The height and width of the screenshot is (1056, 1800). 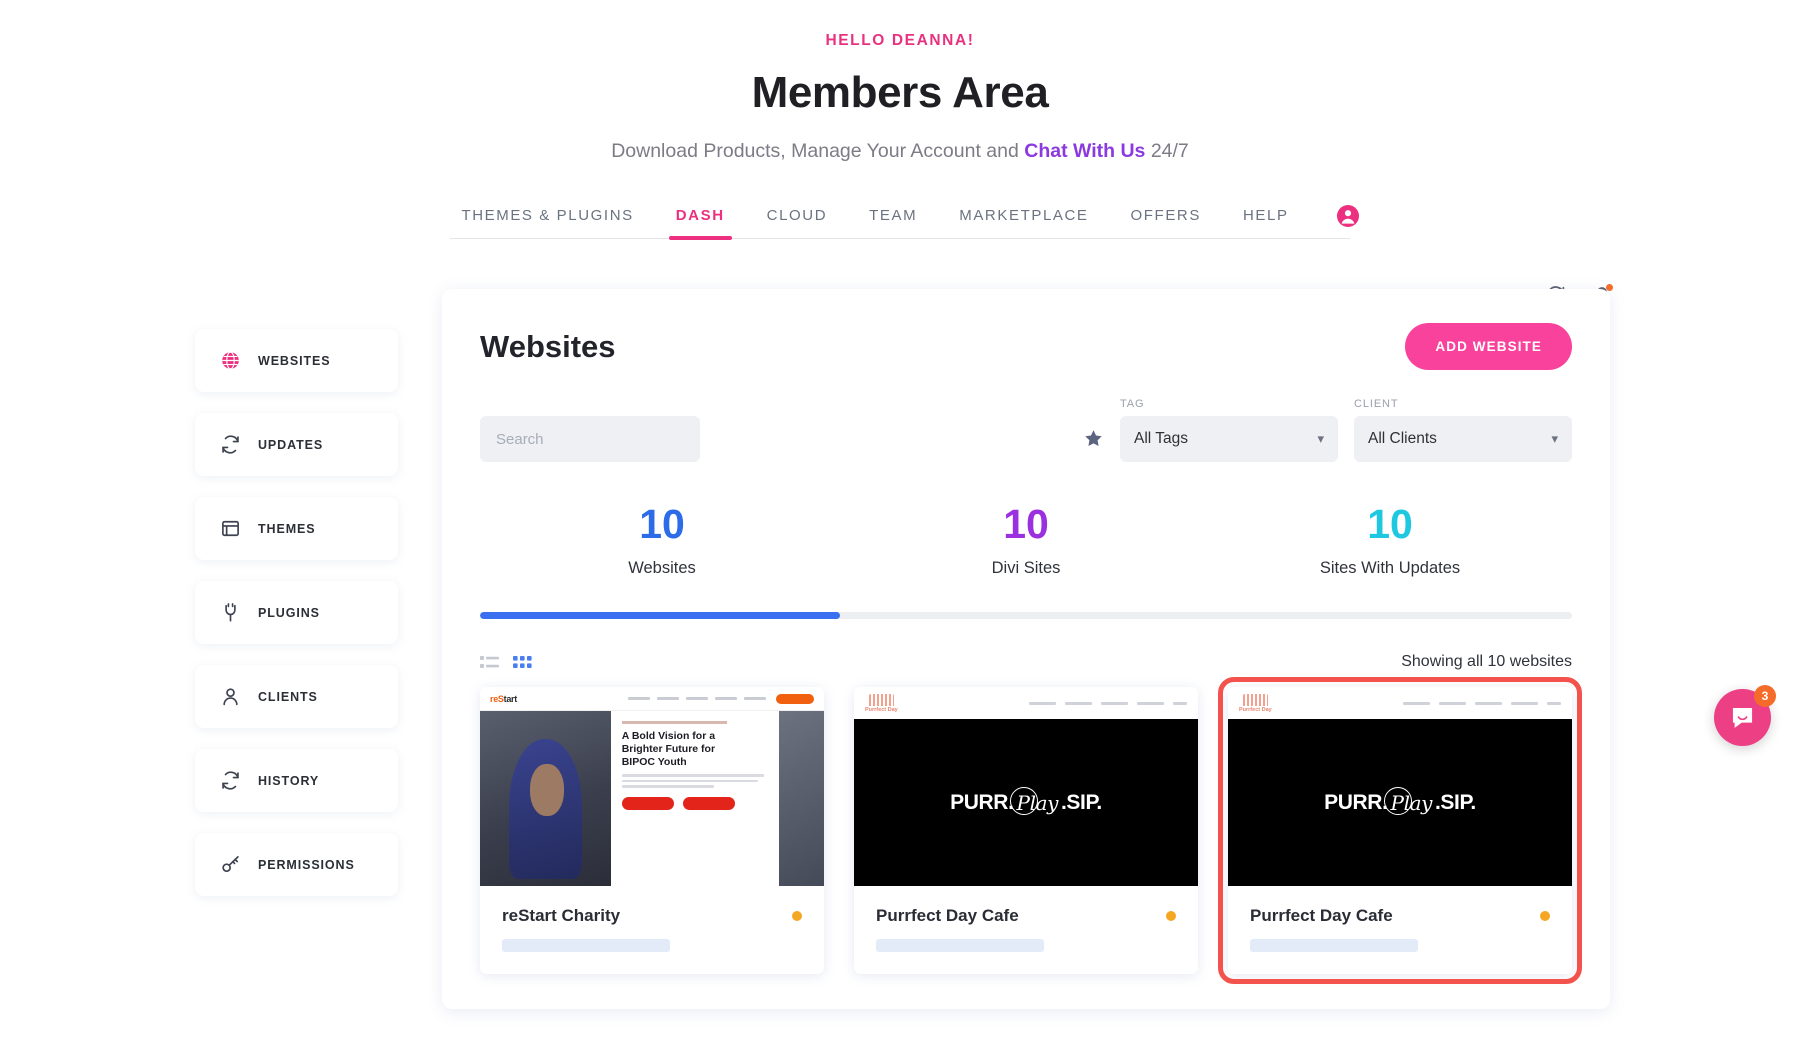 I want to click on progress-bar, so click(x=1026, y=615).